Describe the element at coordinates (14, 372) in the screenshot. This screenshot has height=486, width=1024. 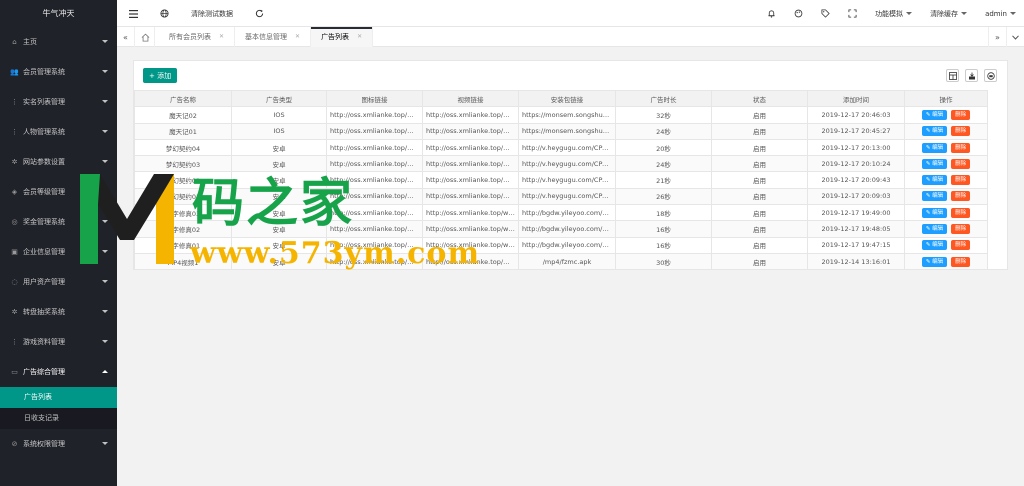
I see `chat-icon: ▭` at that location.